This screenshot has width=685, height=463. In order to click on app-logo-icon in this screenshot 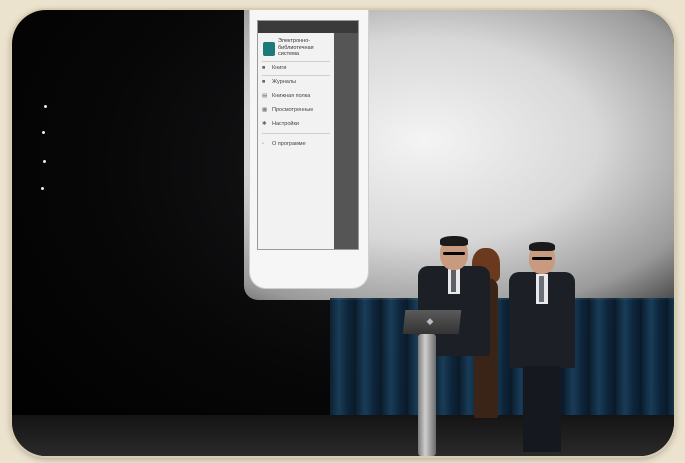, I will do `click(269, 49)`.